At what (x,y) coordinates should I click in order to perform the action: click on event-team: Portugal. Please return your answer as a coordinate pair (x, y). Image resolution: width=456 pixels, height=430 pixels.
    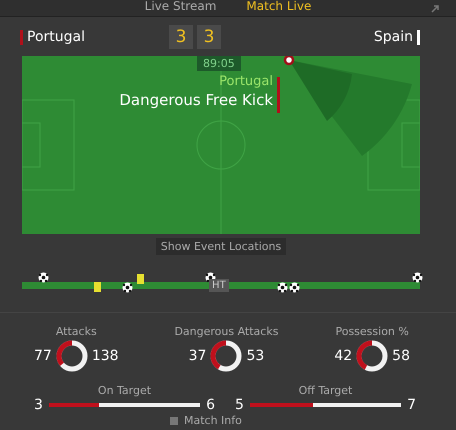
    Looking at the image, I should click on (246, 82).